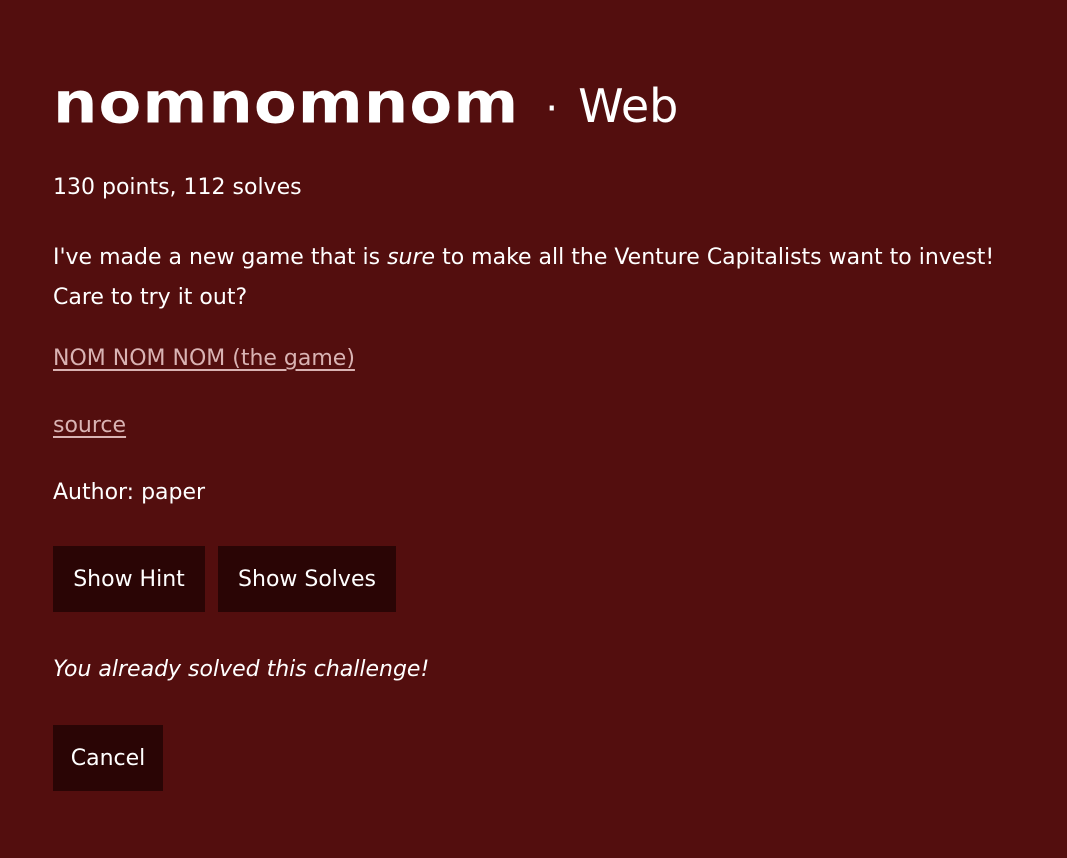 The height and width of the screenshot is (858, 1067). What do you see at coordinates (89, 425) in the screenshot?
I see `source-link: source` at bounding box center [89, 425].